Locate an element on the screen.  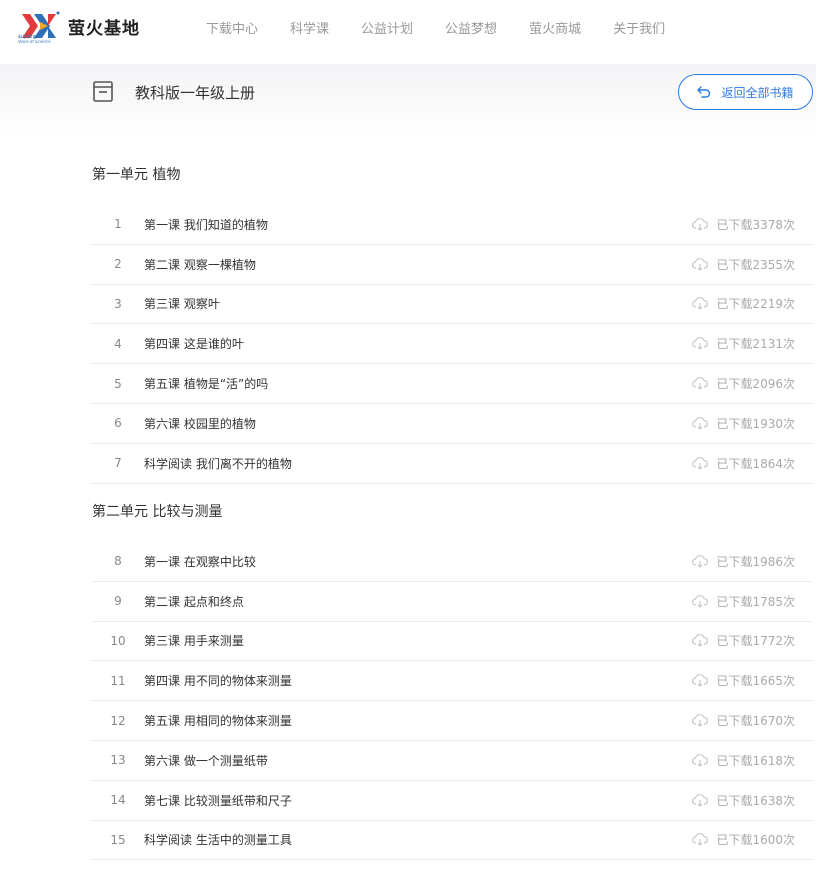
download-count: 已下载2355次 is located at coordinates (743, 264).